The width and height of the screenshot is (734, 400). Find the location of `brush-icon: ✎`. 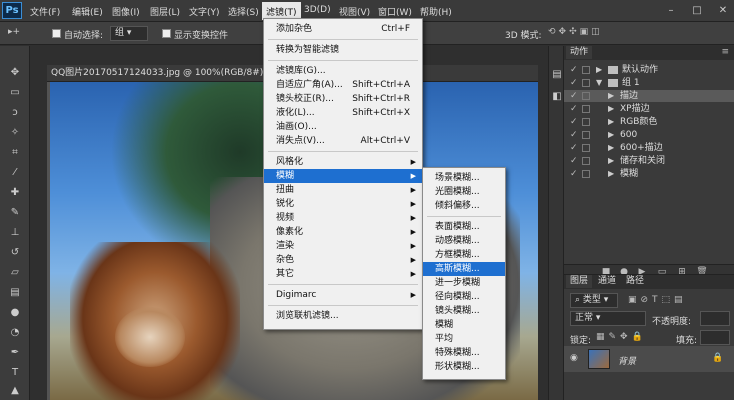

brush-icon: ✎ is located at coordinates (15, 212).